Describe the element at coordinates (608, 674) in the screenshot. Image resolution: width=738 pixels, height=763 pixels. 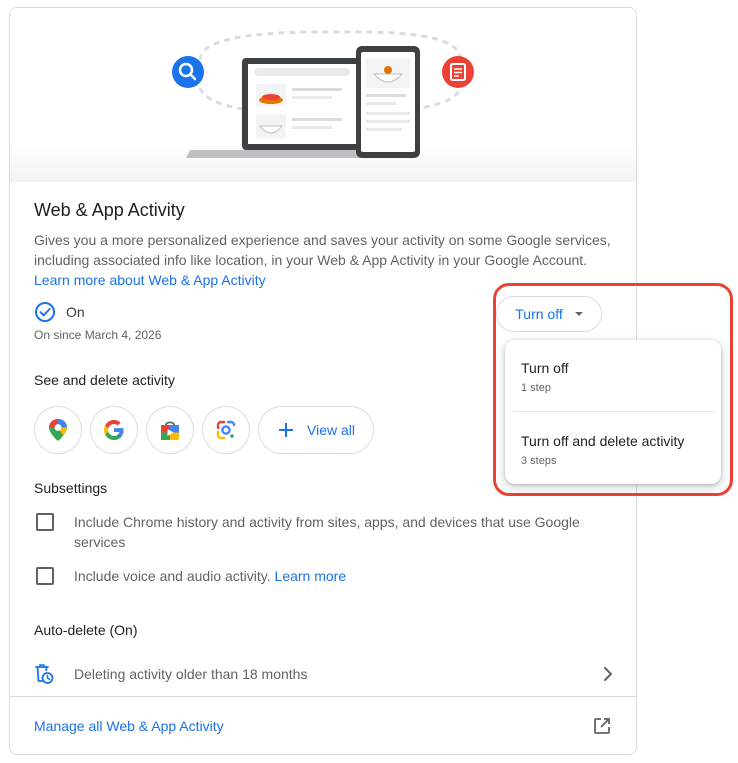
I see `chevron-right-icon` at that location.